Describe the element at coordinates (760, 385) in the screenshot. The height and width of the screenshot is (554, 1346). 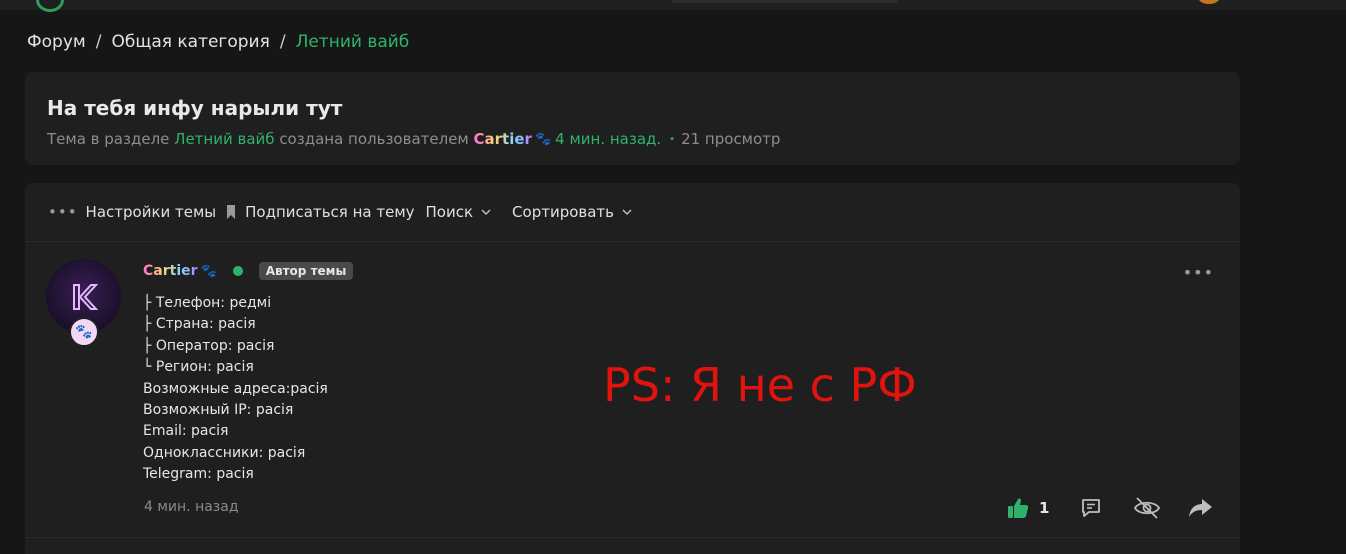
I see `overlay-annotation: PS: Я не с РФ` at that location.